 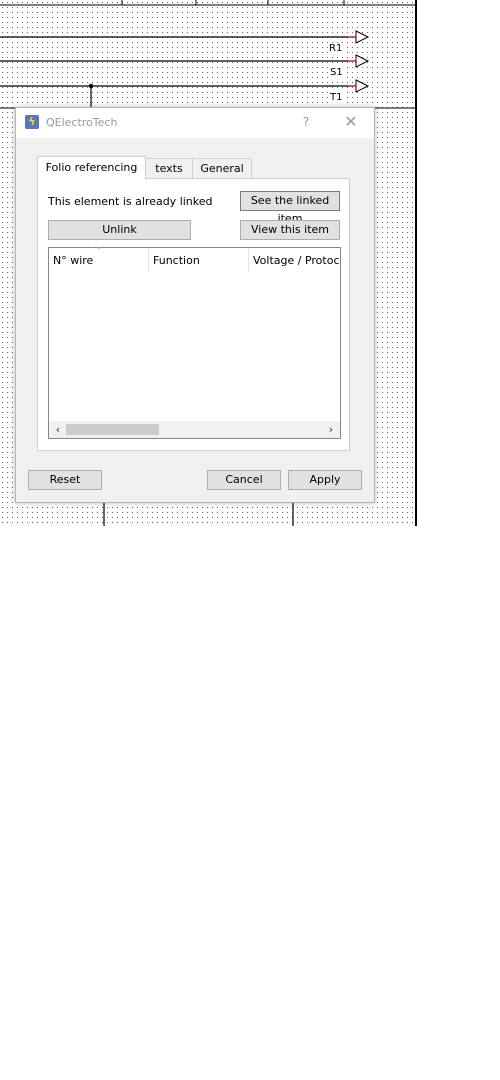 What do you see at coordinates (130, 201) in the screenshot?
I see `linked-status-text: This element is already linked` at bounding box center [130, 201].